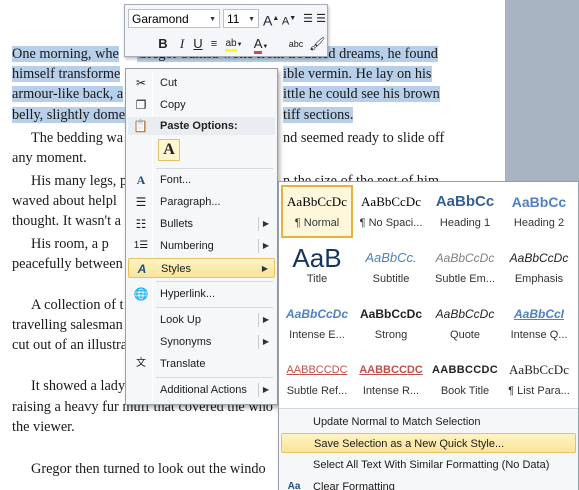  I want to click on selected-text: tiff sections., so click(318, 115).